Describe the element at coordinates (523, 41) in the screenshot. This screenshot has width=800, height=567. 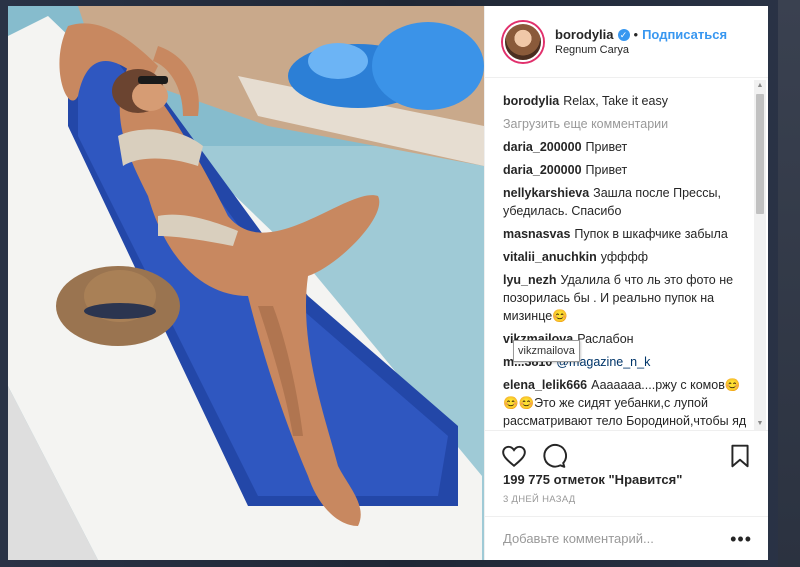
I see `avatar` at that location.